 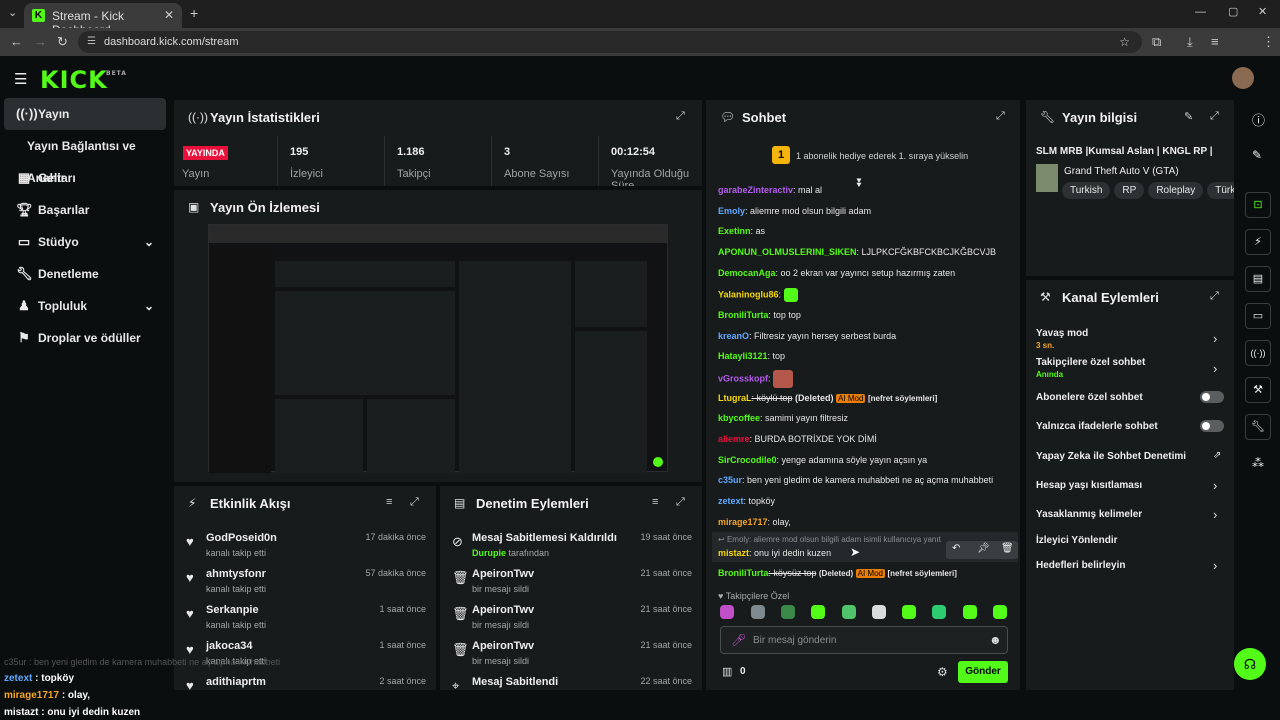 What do you see at coordinates (1258, 316) in the screenshot?
I see `rail-chat-icon: ▭` at bounding box center [1258, 316].